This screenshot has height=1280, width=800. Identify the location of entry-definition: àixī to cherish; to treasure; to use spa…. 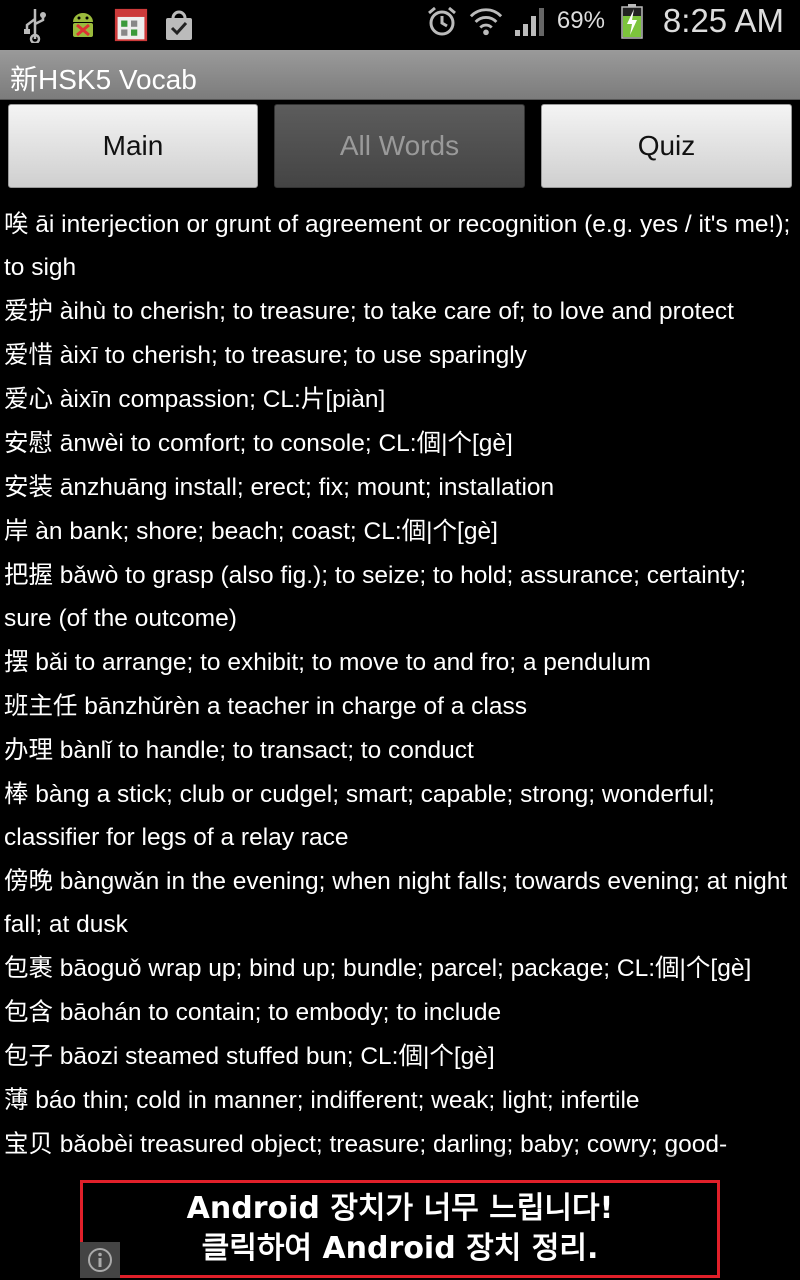
(290, 355).